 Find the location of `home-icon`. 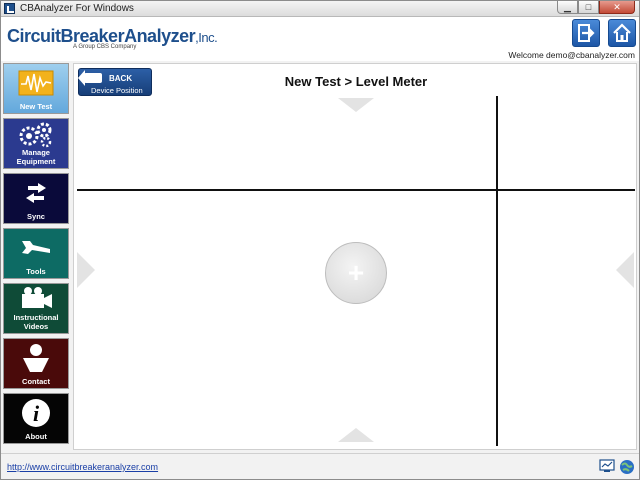

home-icon is located at coordinates (622, 32).